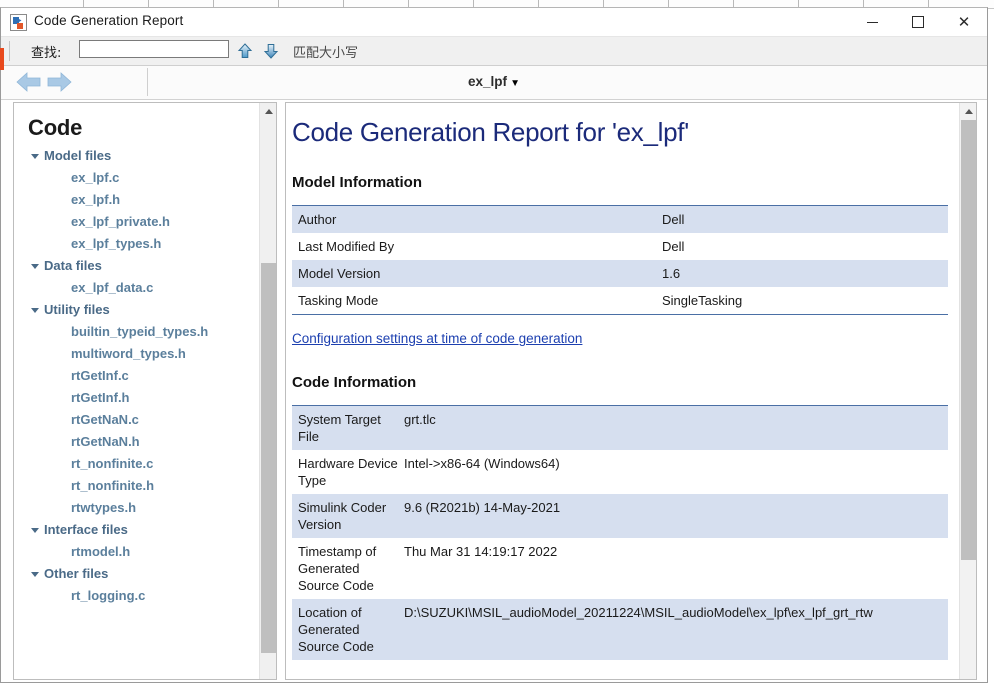 This screenshot has height=683, width=994. Describe the element at coordinates (136, 178) in the screenshot. I see `tree-file-item: ex_lpf.c` at that location.